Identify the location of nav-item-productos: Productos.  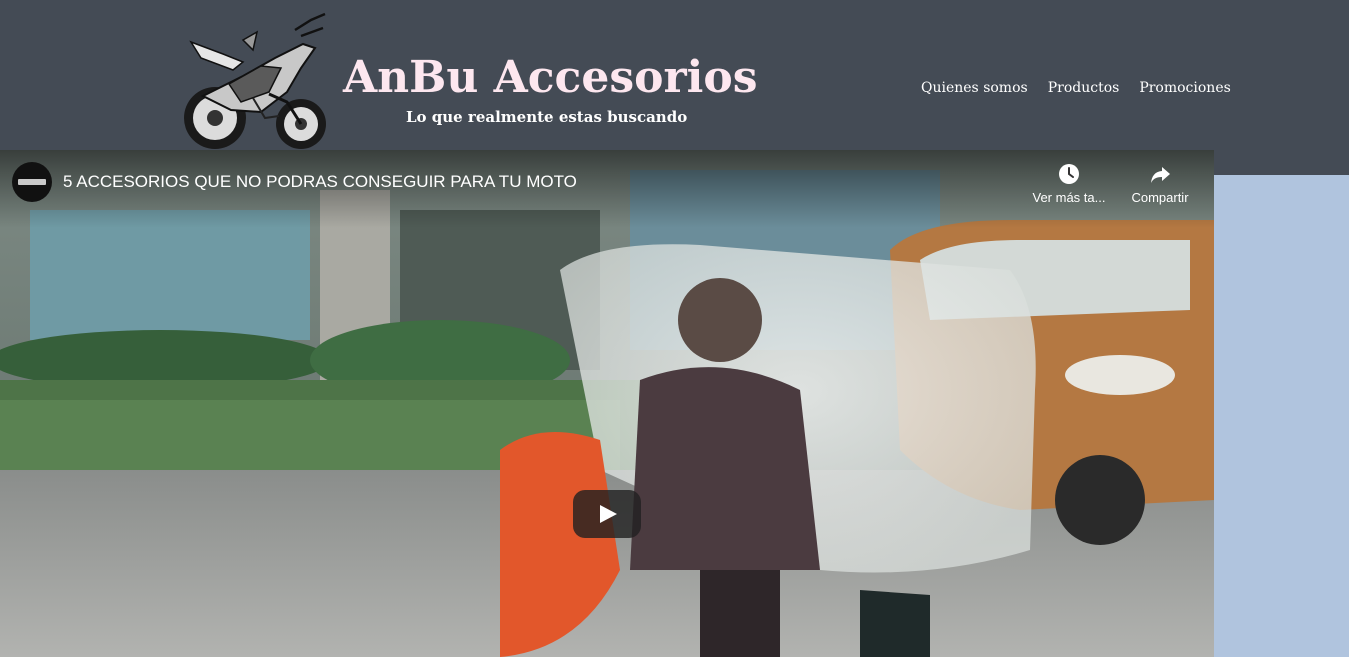
(1084, 88).